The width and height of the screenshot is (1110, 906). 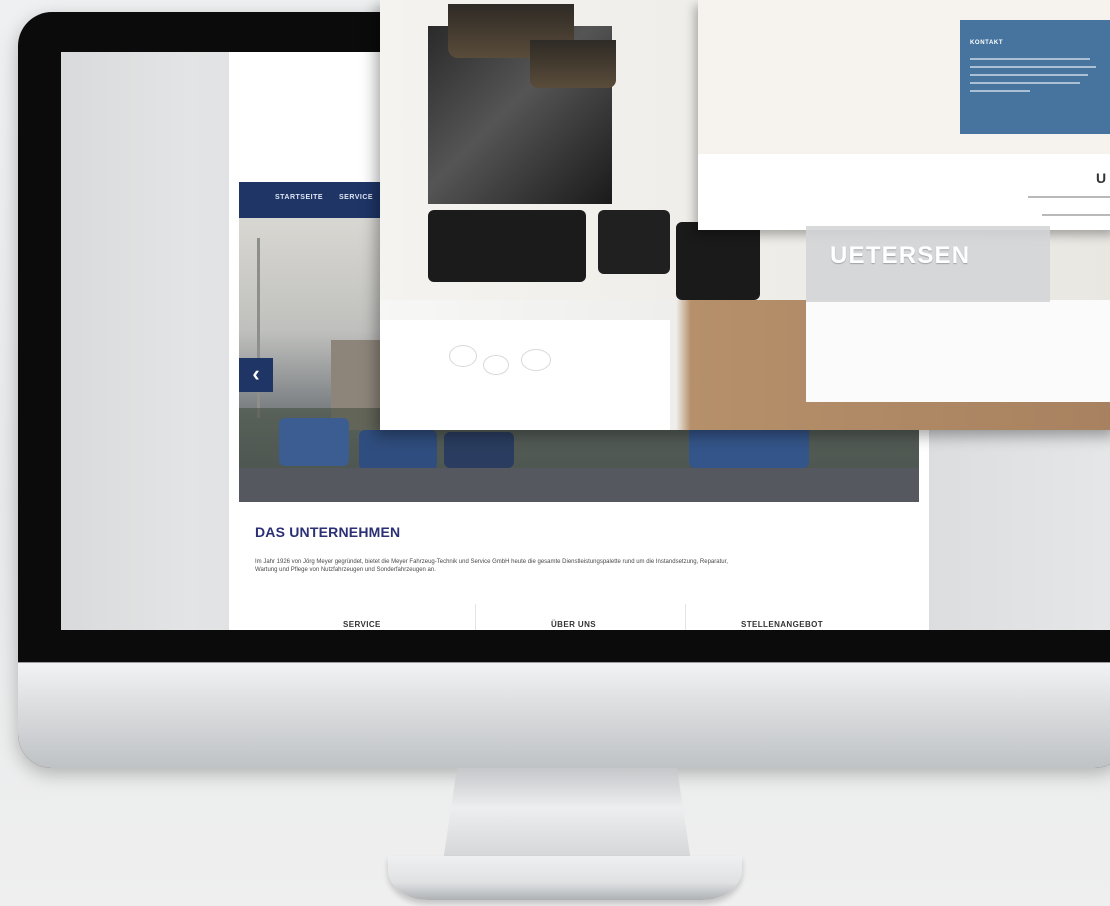 I want to click on monitor-chin, so click(x=564, y=715).